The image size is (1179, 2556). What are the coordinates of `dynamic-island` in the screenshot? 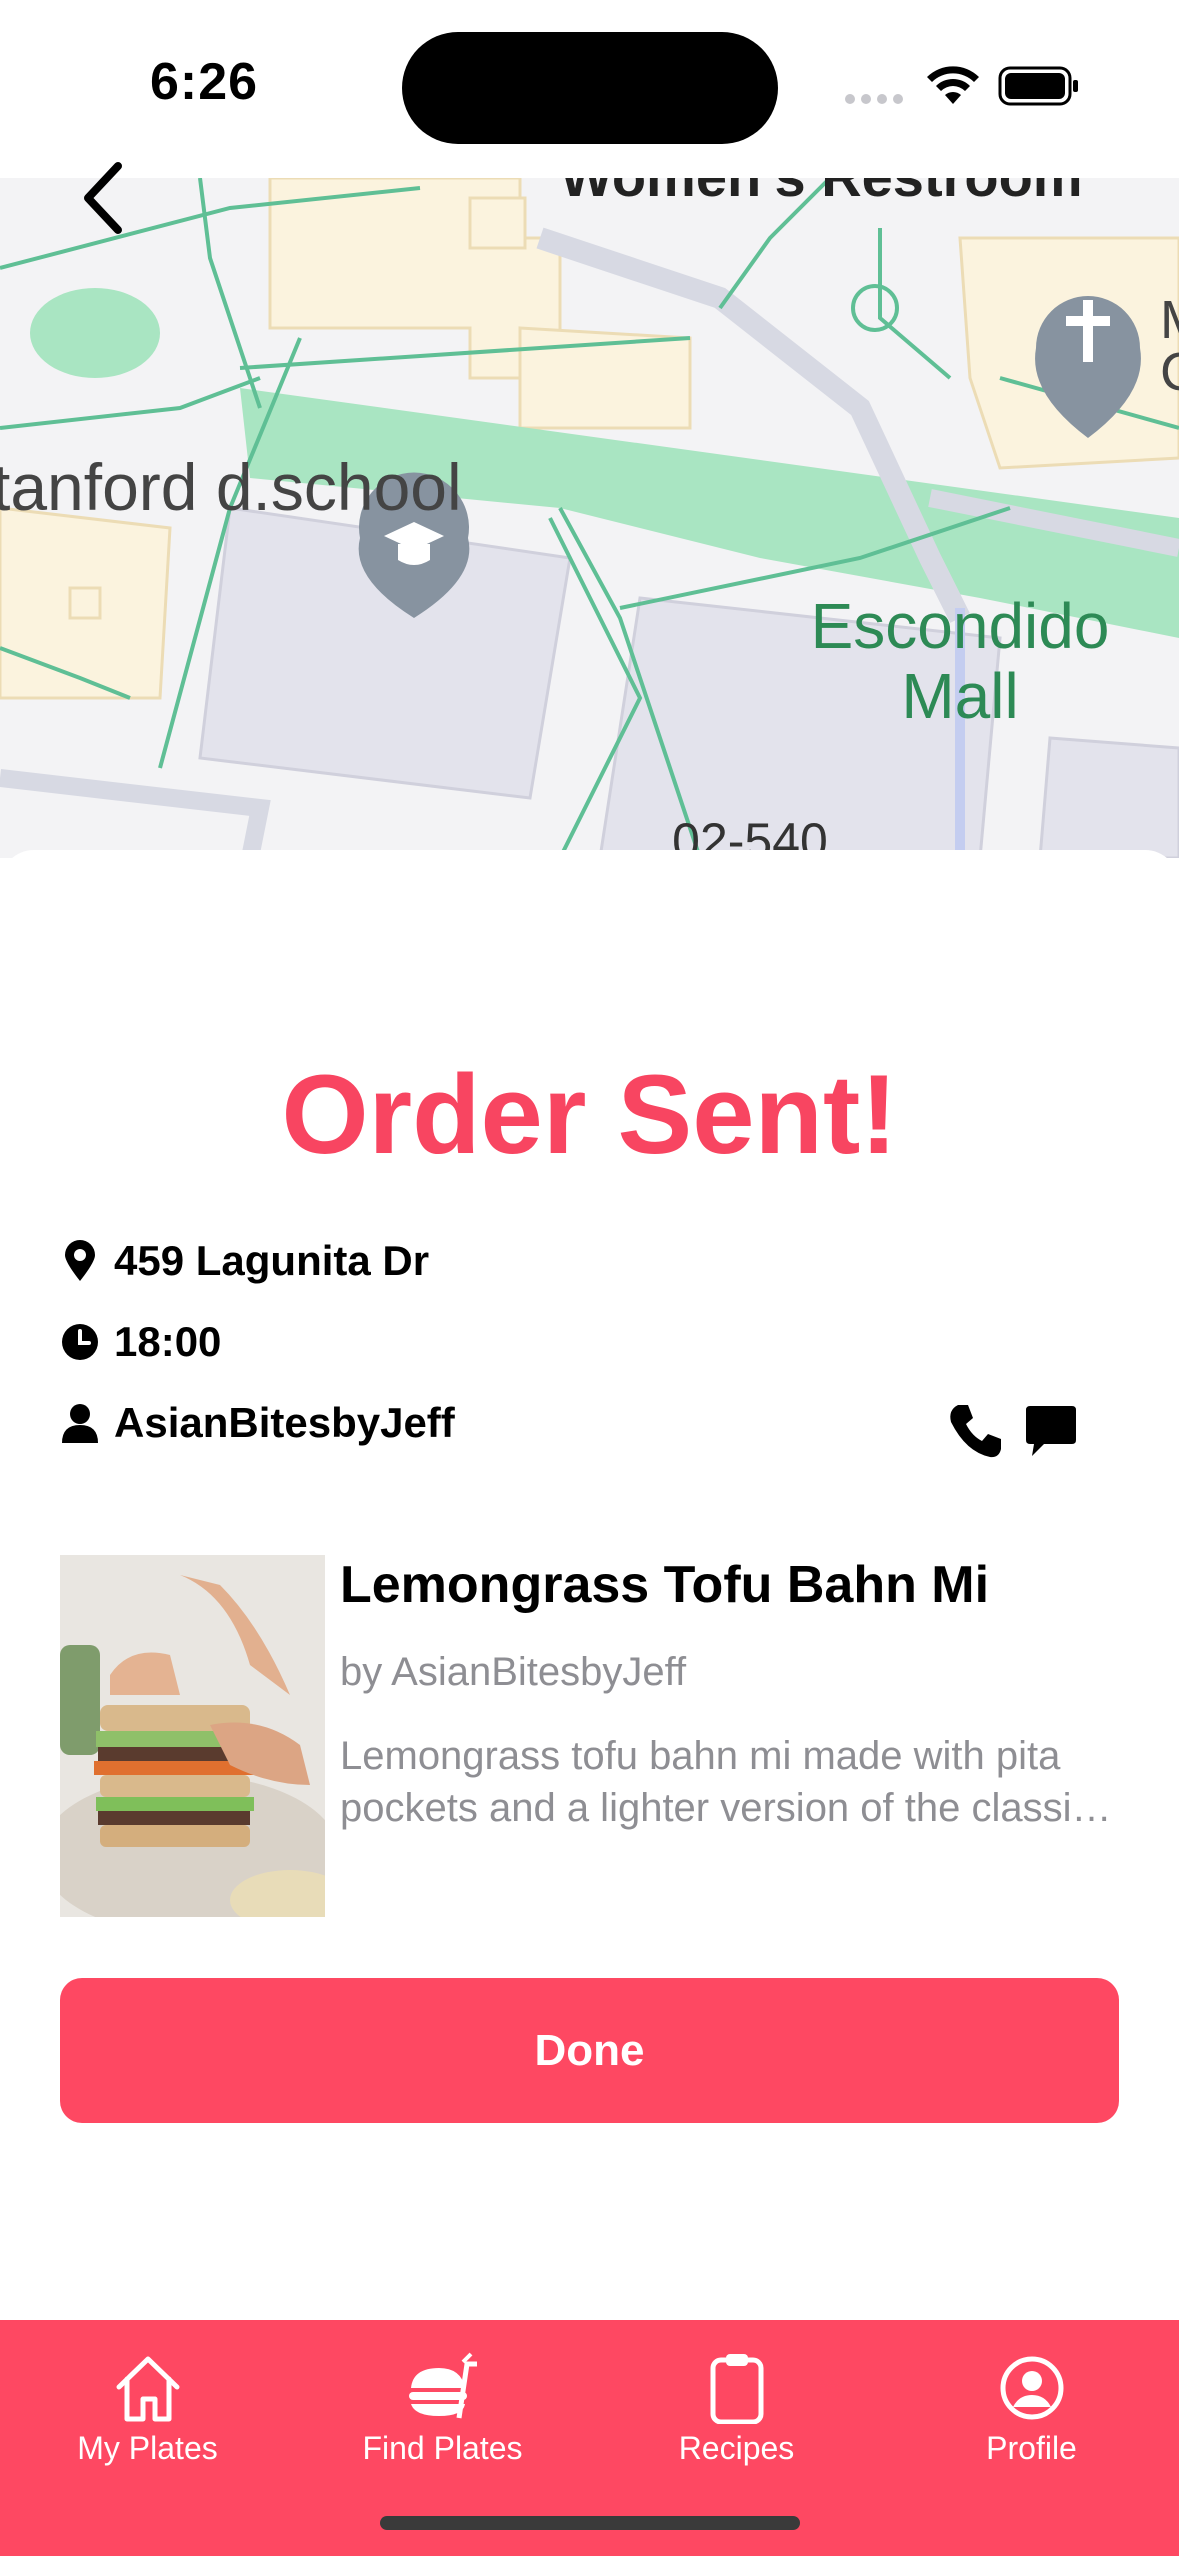 It's located at (590, 88).